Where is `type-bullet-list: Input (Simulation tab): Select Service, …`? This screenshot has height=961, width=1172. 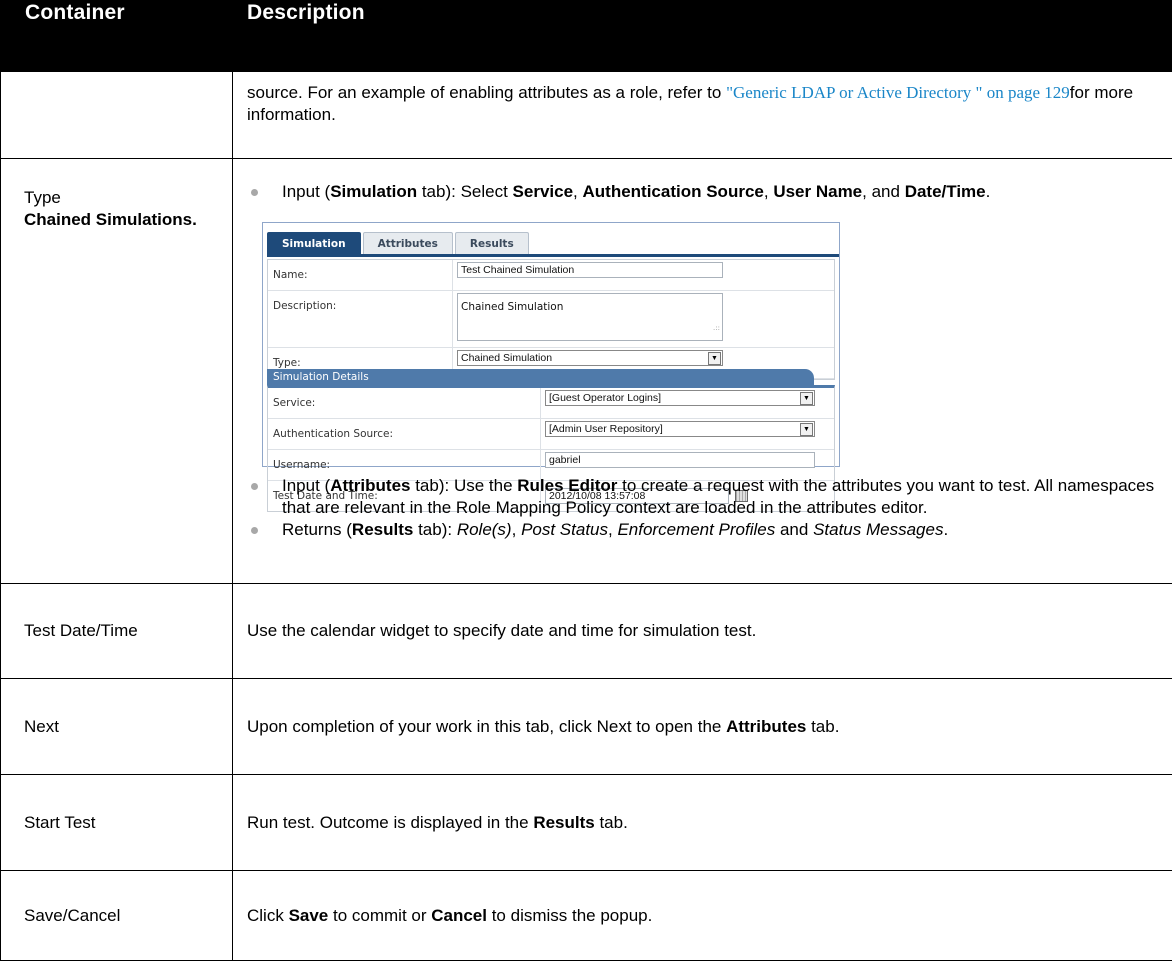
type-bullet-list: Input (Simulation tab): Select Service, … is located at coordinates (702, 192).